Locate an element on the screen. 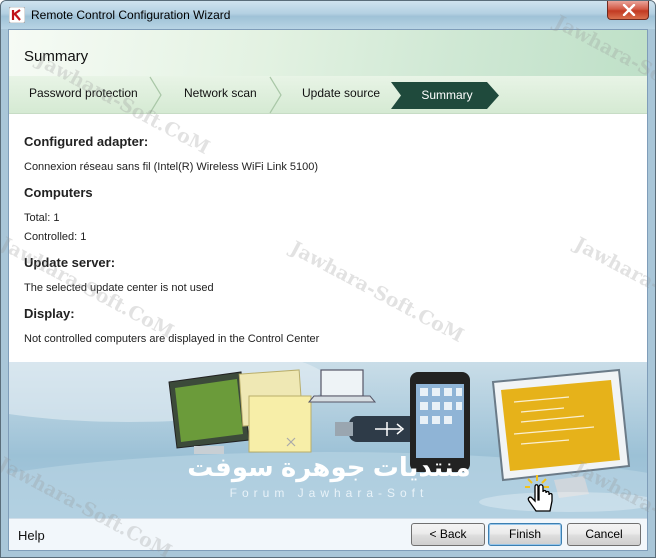  step-network-scan: Network scan is located at coordinates (220, 93).